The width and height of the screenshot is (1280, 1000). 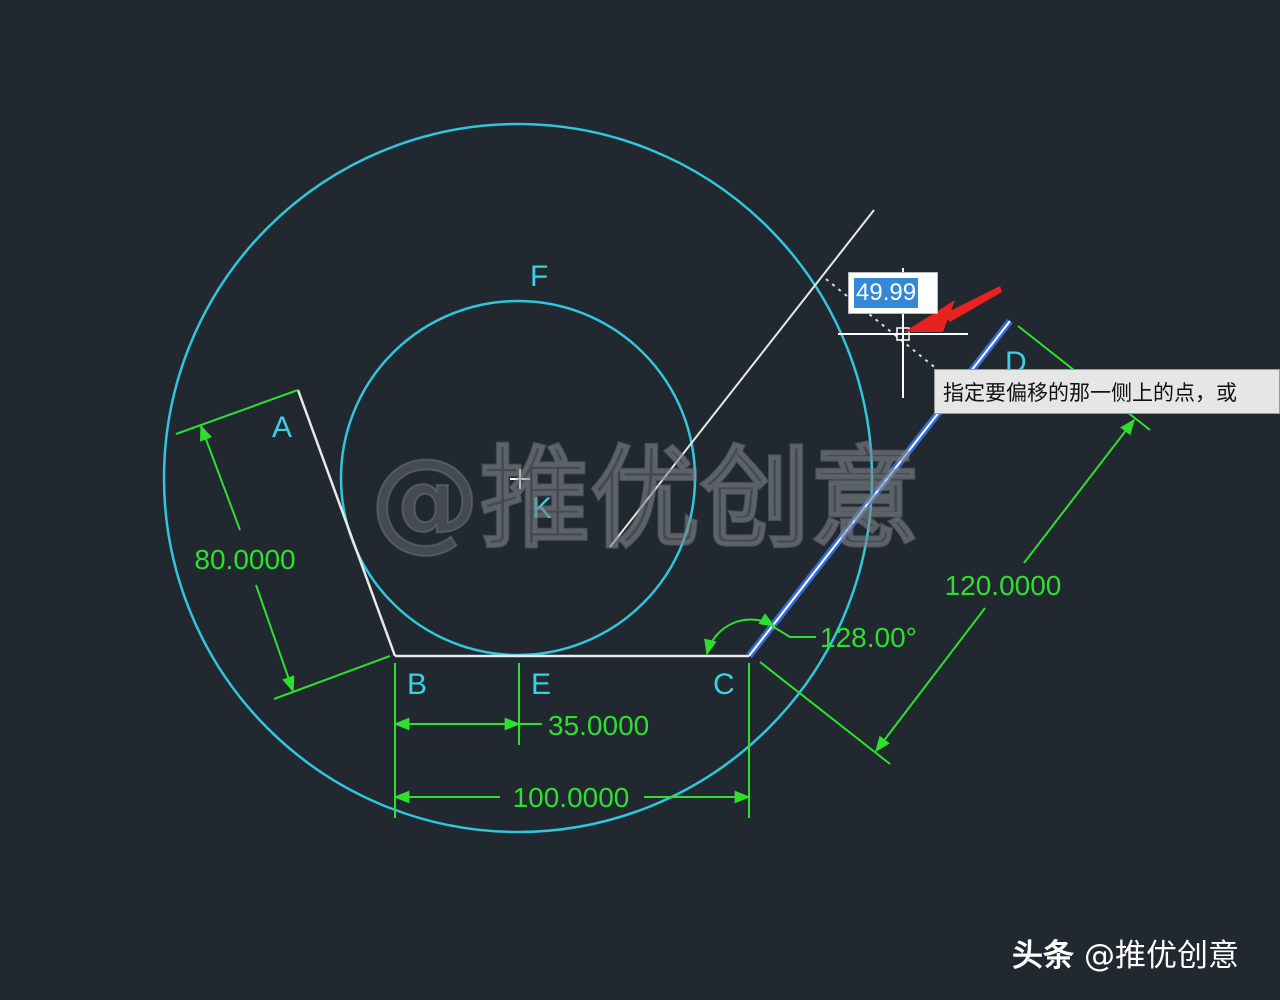 I want to click on dim-be-text: 35.0000, so click(x=598, y=725).